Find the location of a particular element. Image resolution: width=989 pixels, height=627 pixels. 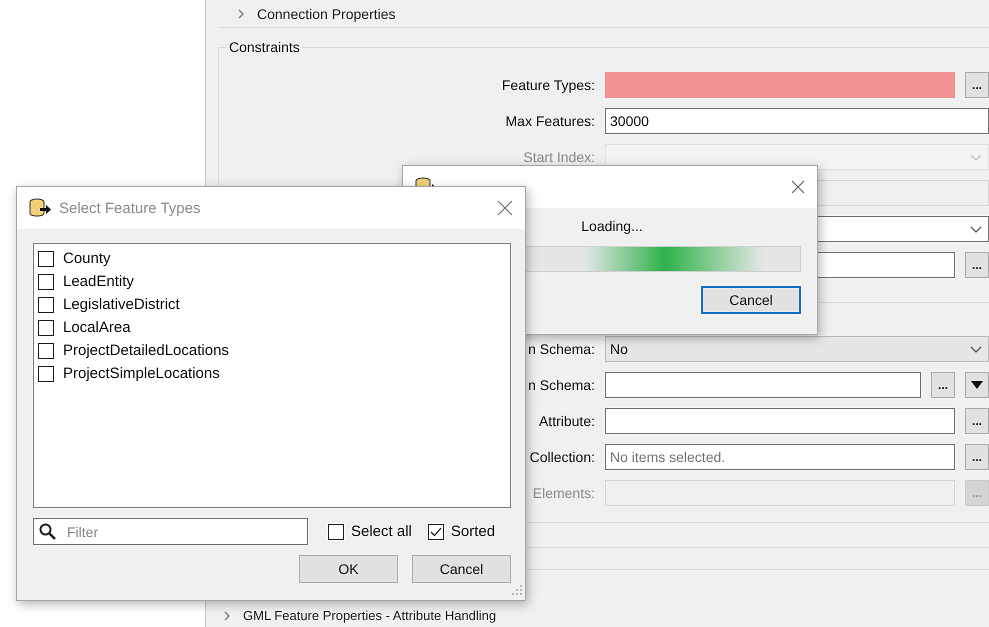

dropdown-button is located at coordinates (977, 385).